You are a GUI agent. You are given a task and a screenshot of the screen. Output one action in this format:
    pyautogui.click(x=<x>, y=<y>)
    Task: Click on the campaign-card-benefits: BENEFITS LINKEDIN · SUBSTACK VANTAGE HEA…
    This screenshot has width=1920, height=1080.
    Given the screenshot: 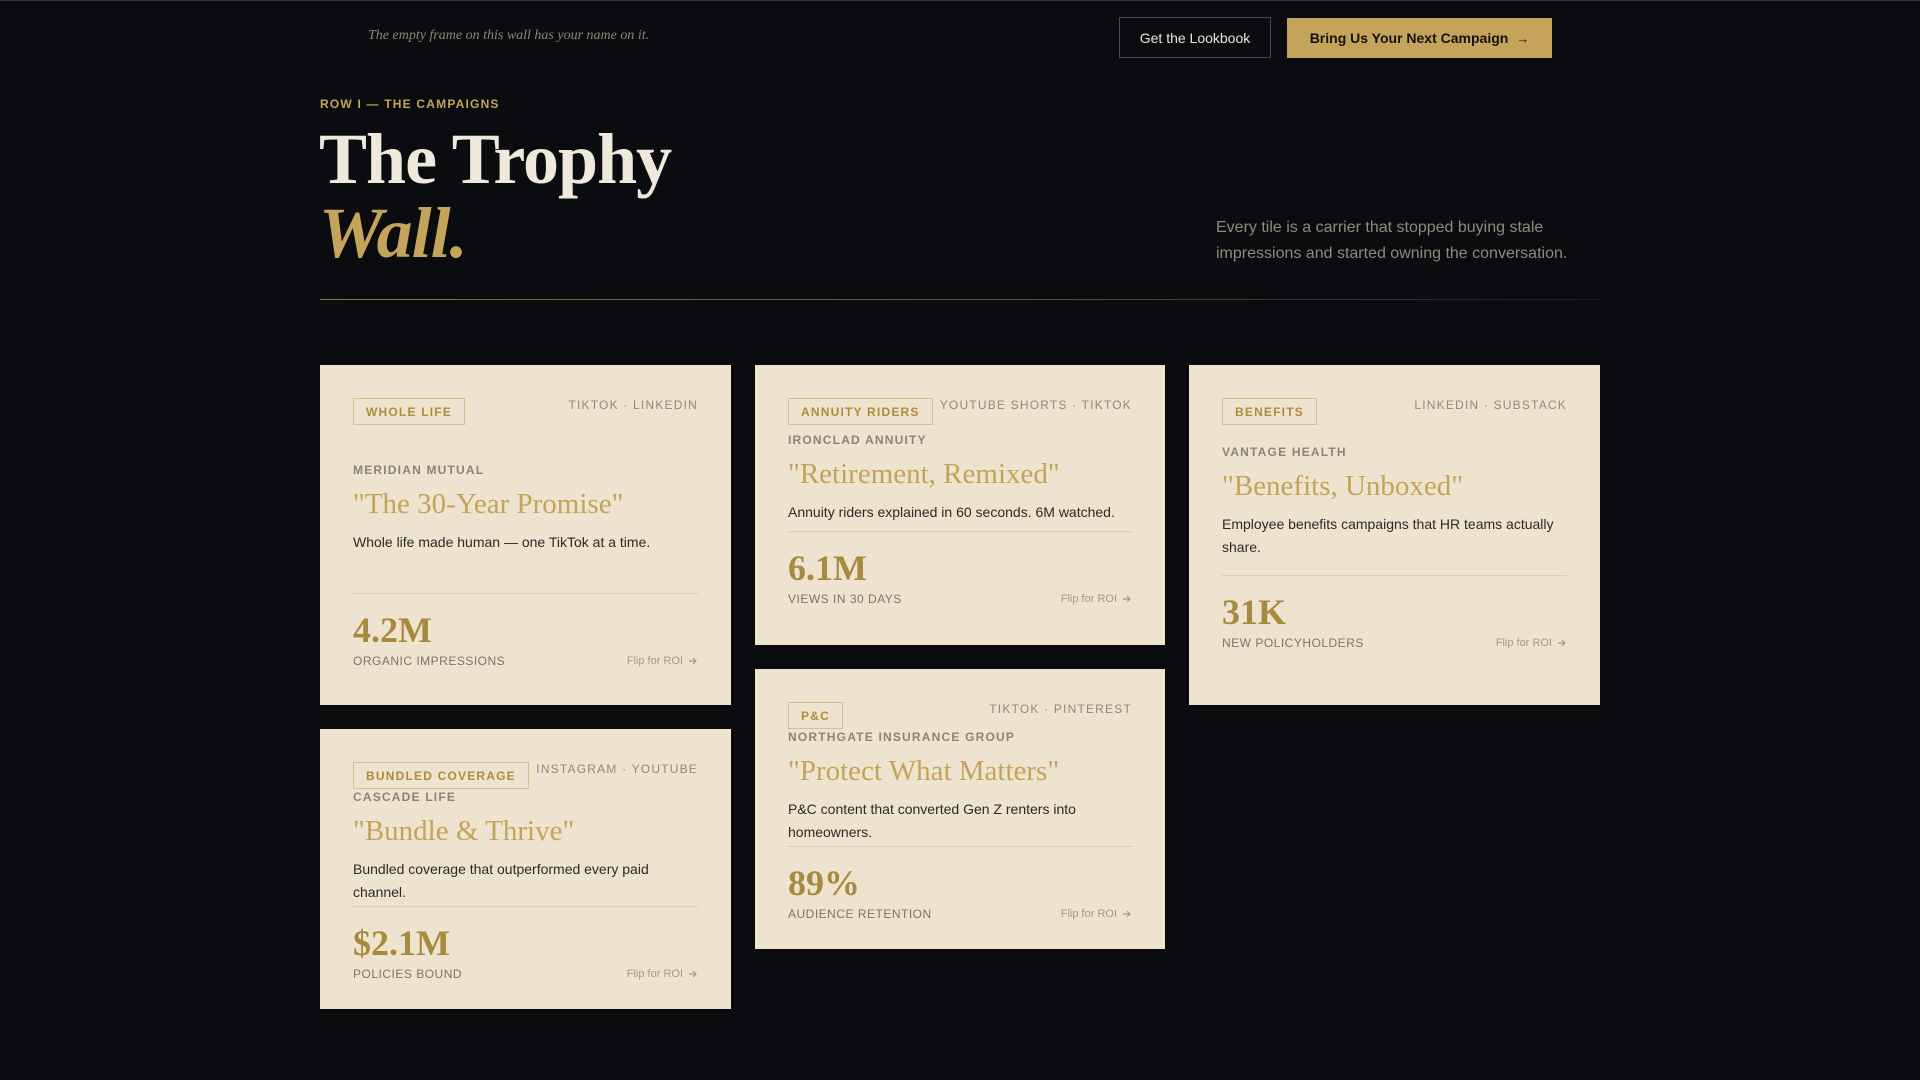 What is the action you would take?
    pyautogui.click(x=1394, y=535)
    